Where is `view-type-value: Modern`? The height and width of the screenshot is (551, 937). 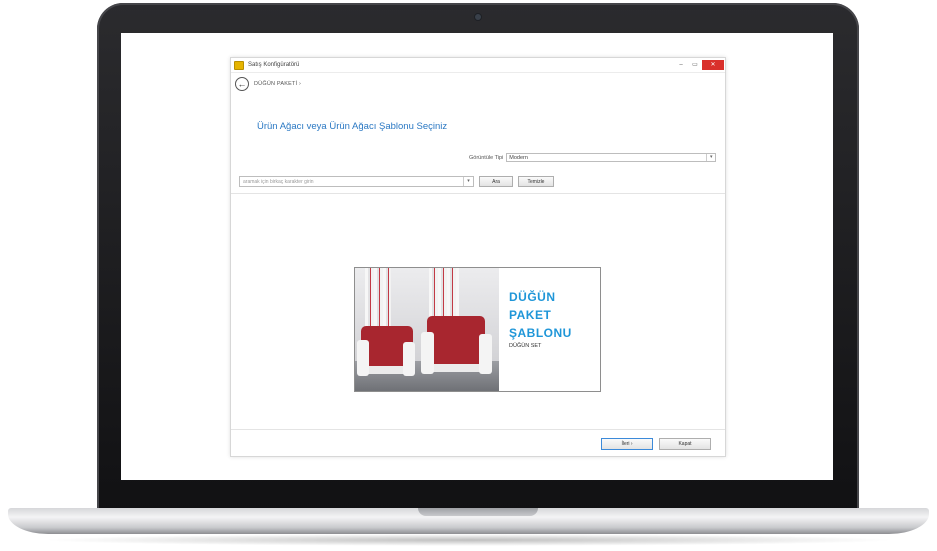
view-type-value: Modern is located at coordinates (518, 158).